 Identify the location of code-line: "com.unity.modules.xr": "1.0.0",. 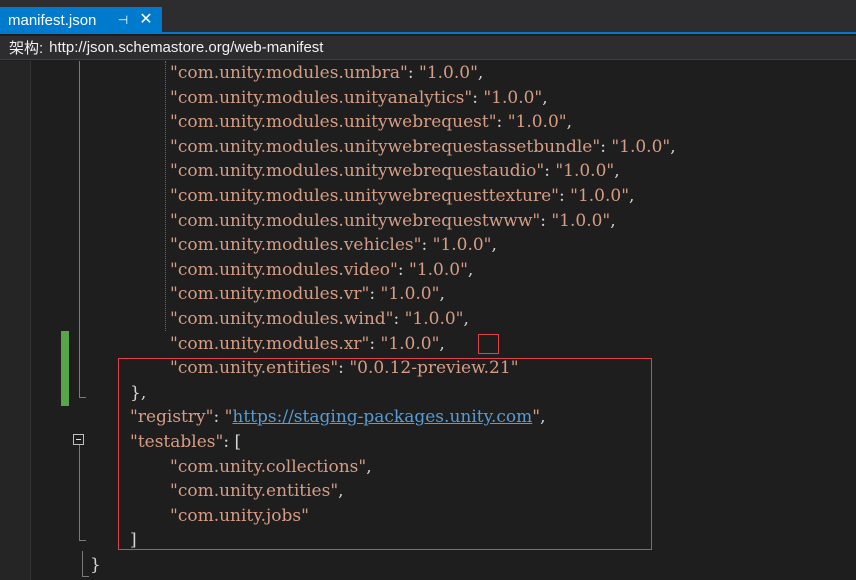
(307, 344).